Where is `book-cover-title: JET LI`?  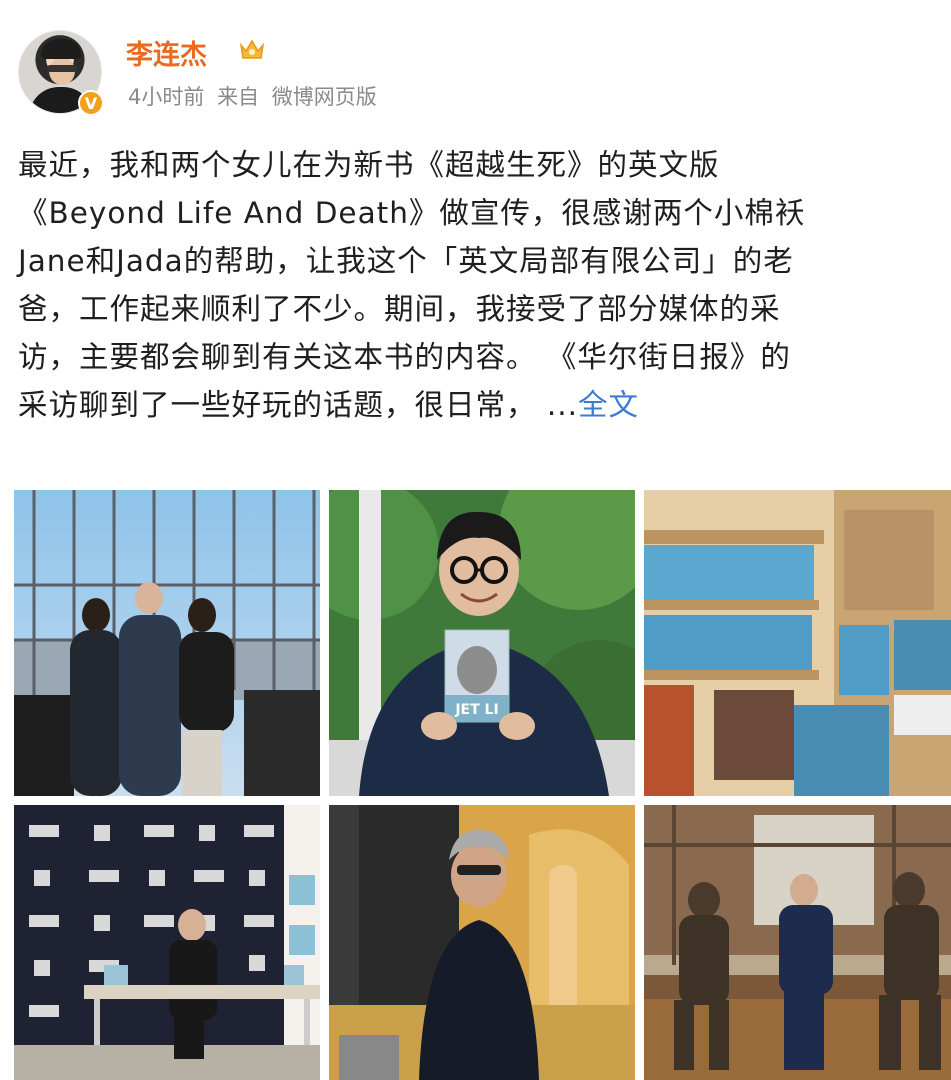 book-cover-title: JET LI is located at coordinates (476, 710).